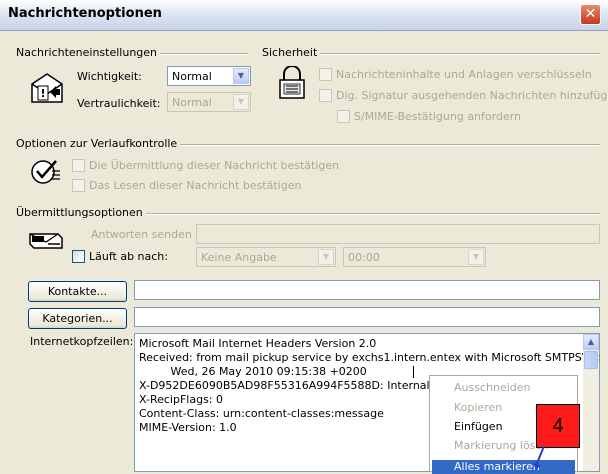 The width and height of the screenshot is (608, 474). What do you see at coordinates (128, 256) in the screenshot?
I see `expires-label: Läuft ab nach:` at bounding box center [128, 256].